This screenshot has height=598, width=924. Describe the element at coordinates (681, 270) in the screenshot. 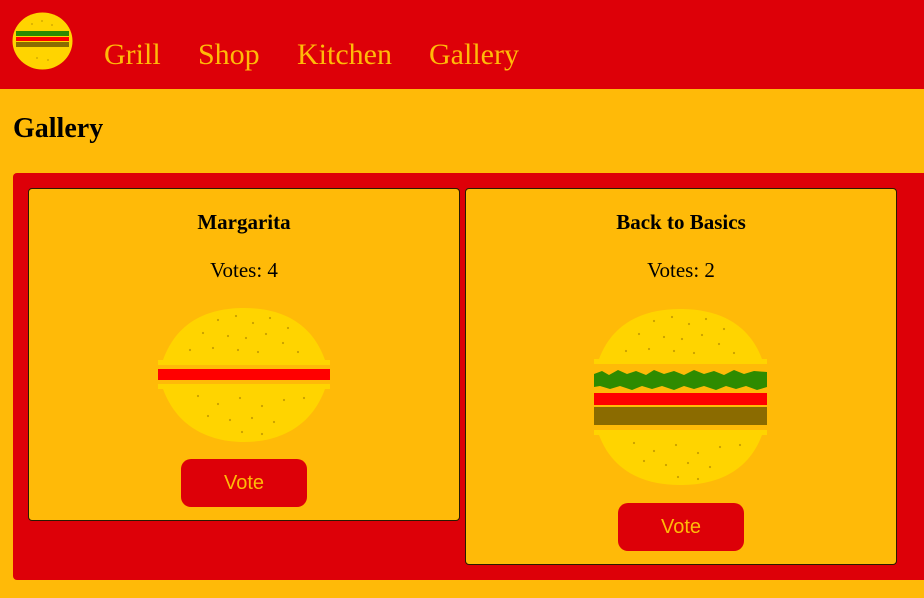

I see `vote-count: Votes: 2` at that location.